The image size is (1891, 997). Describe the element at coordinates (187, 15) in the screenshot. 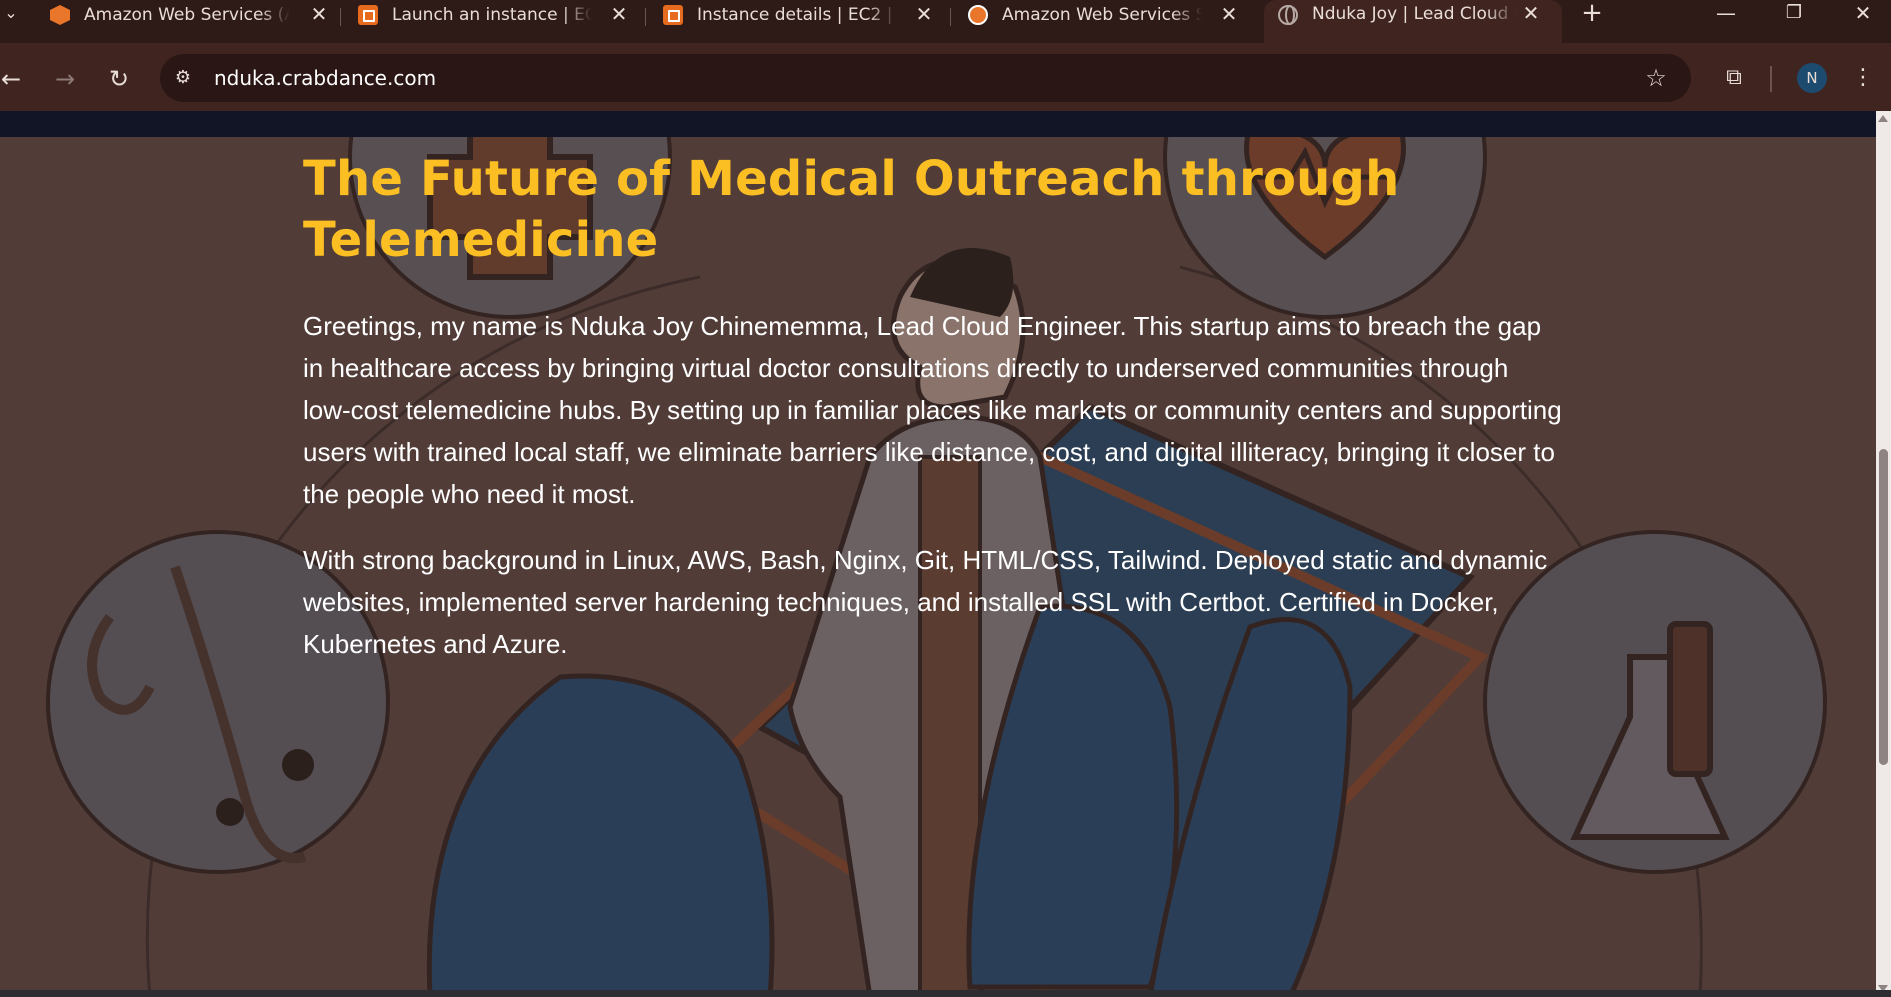

I see `tab-title: Amazon Web Services (AWS)` at that location.